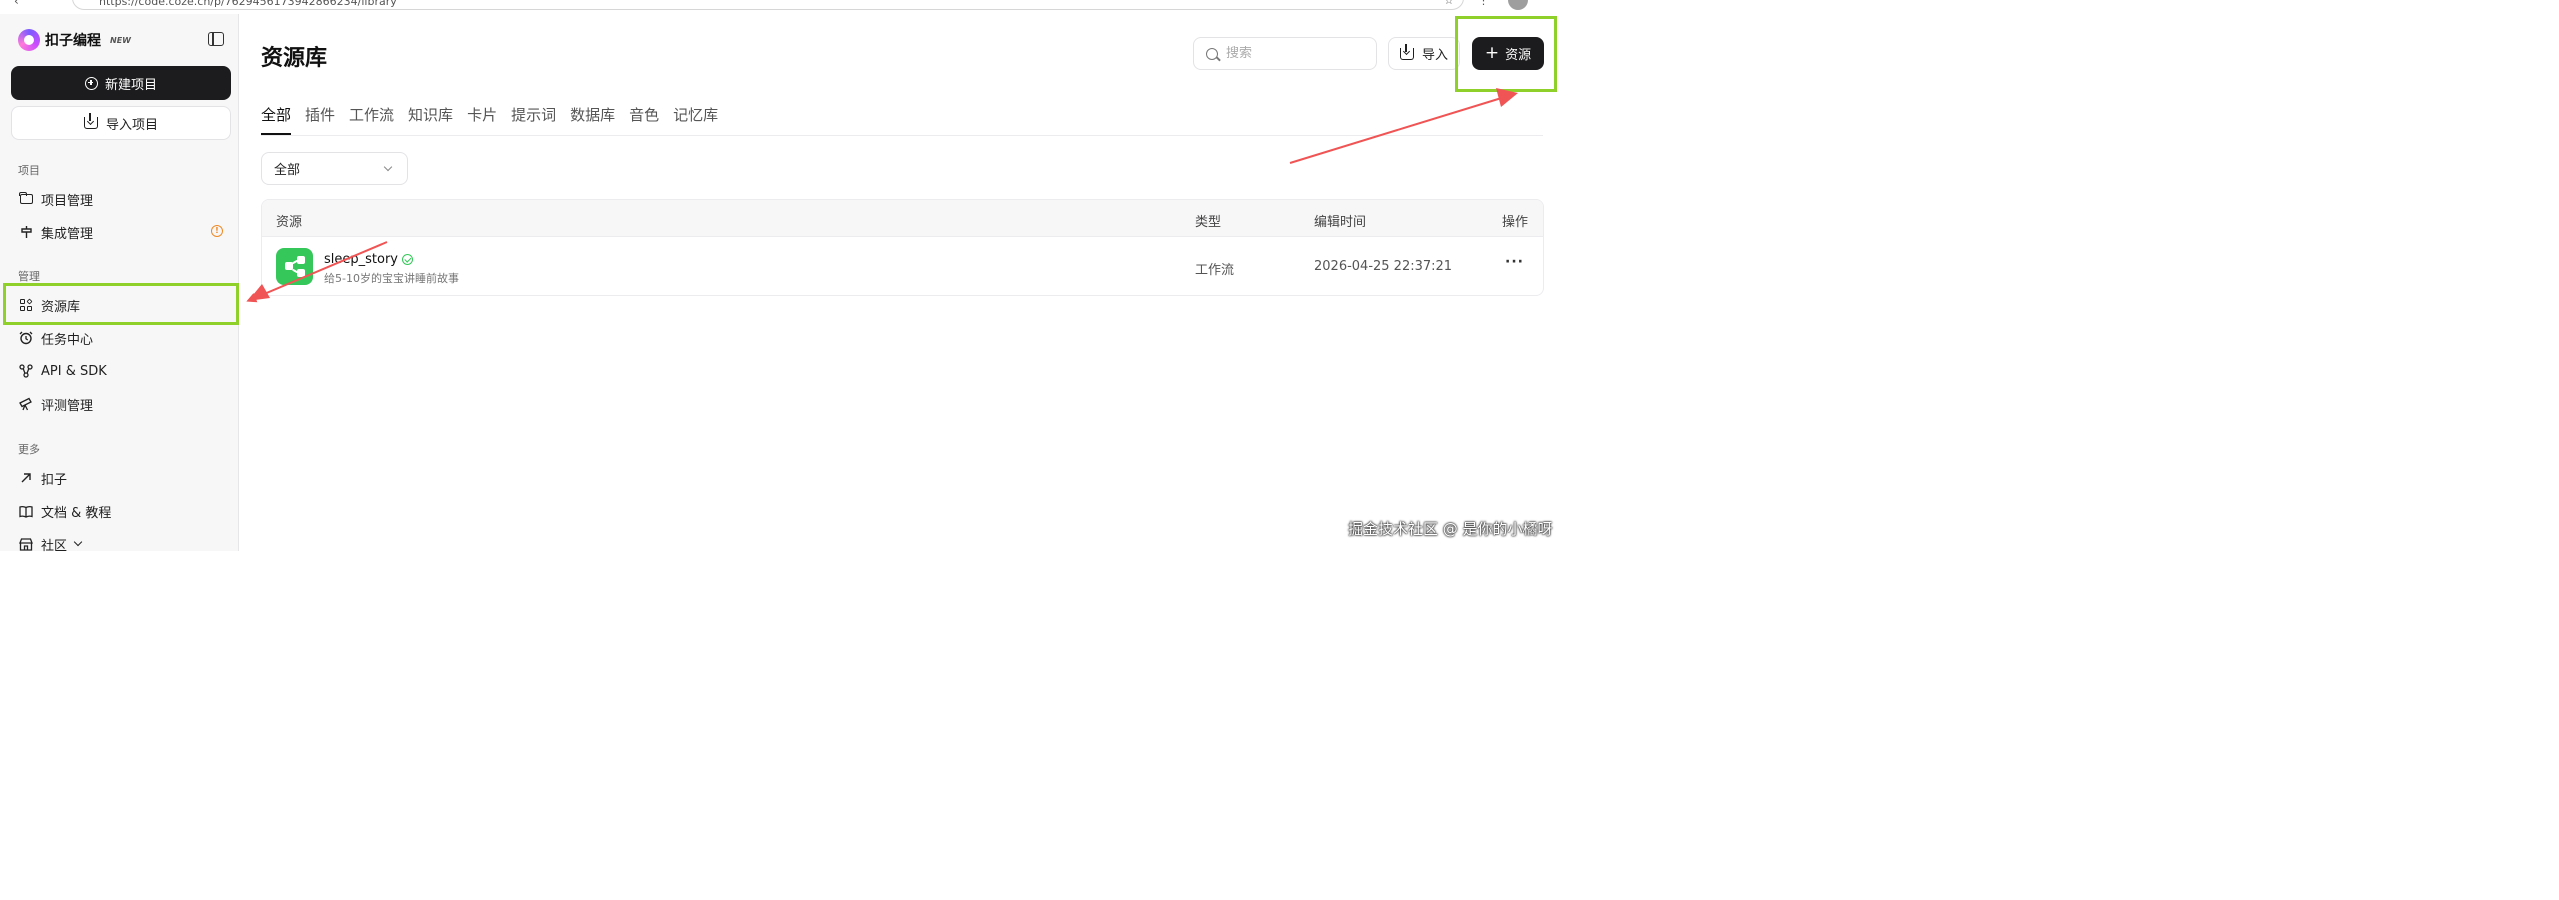 The image size is (2559, 900). What do you see at coordinates (121, 544) in the screenshot?
I see `sidebar-item-community: 社区` at bounding box center [121, 544].